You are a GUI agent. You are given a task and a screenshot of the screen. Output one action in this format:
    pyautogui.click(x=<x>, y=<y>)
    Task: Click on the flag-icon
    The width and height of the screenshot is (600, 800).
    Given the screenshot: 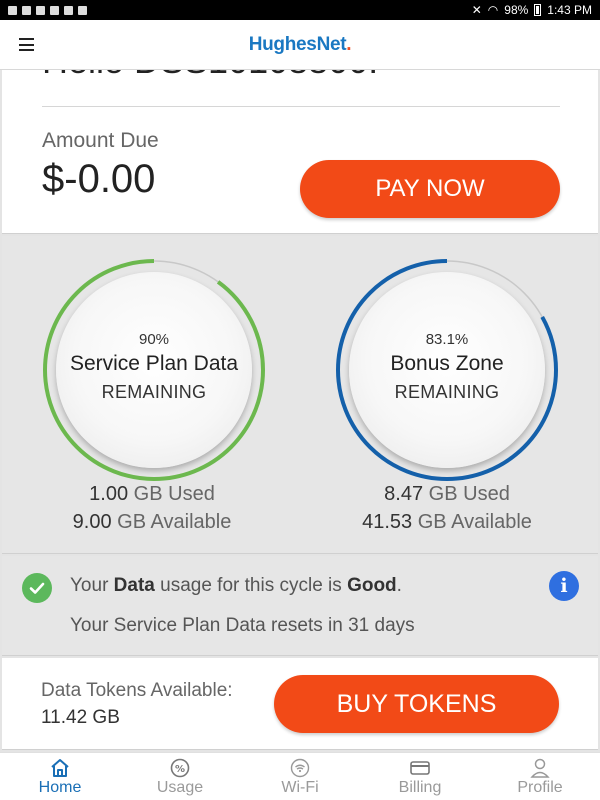 What is the action you would take?
    pyautogui.click(x=82, y=10)
    